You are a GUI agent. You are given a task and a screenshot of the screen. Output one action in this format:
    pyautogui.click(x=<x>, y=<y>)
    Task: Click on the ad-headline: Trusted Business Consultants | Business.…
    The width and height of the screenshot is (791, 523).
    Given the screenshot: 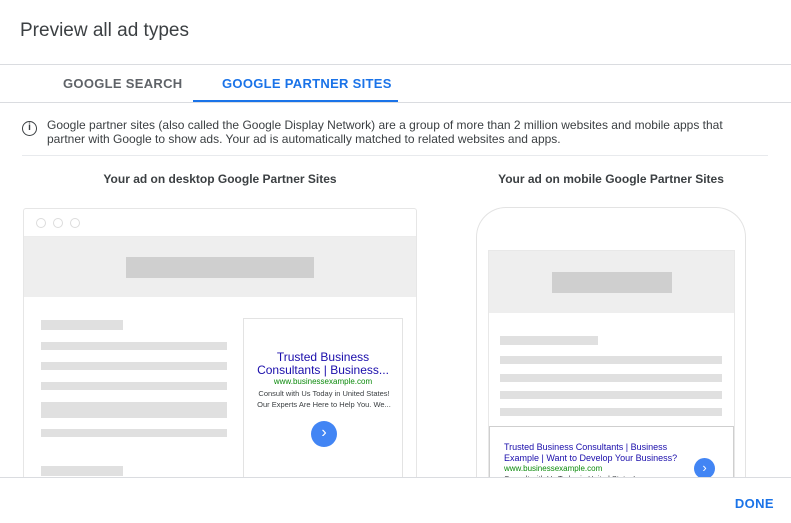 What is the action you would take?
    pyautogui.click(x=323, y=363)
    